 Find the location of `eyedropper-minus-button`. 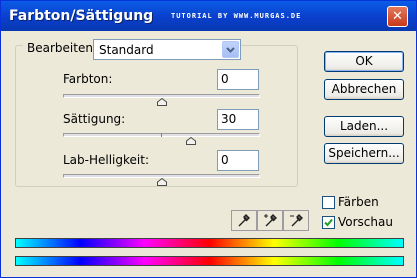

eyedropper-minus-button is located at coordinates (296, 220).